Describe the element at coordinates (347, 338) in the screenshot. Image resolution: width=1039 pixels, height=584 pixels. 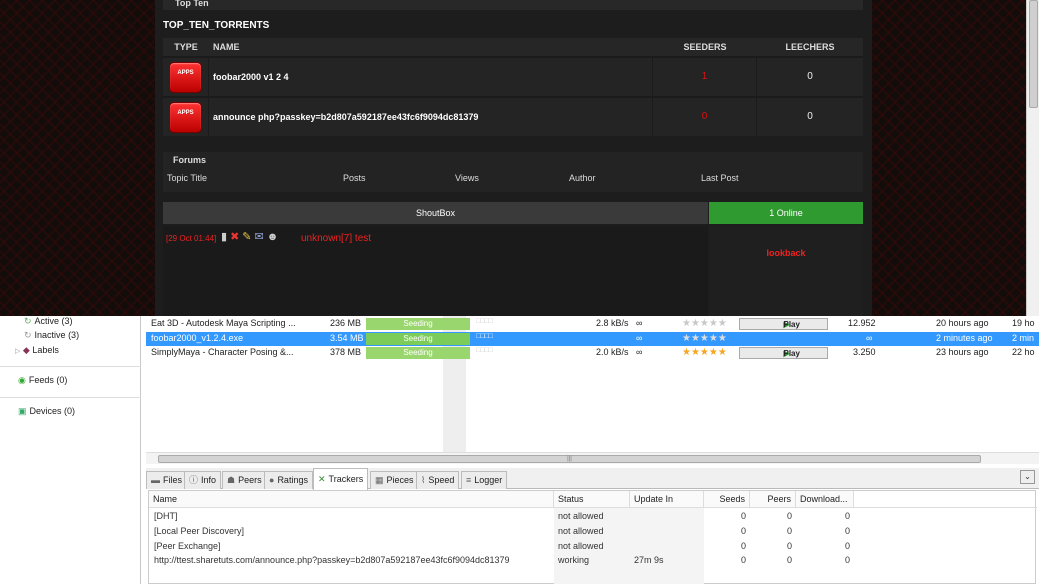
I see `torrent-size: 3.54 MB` at that location.